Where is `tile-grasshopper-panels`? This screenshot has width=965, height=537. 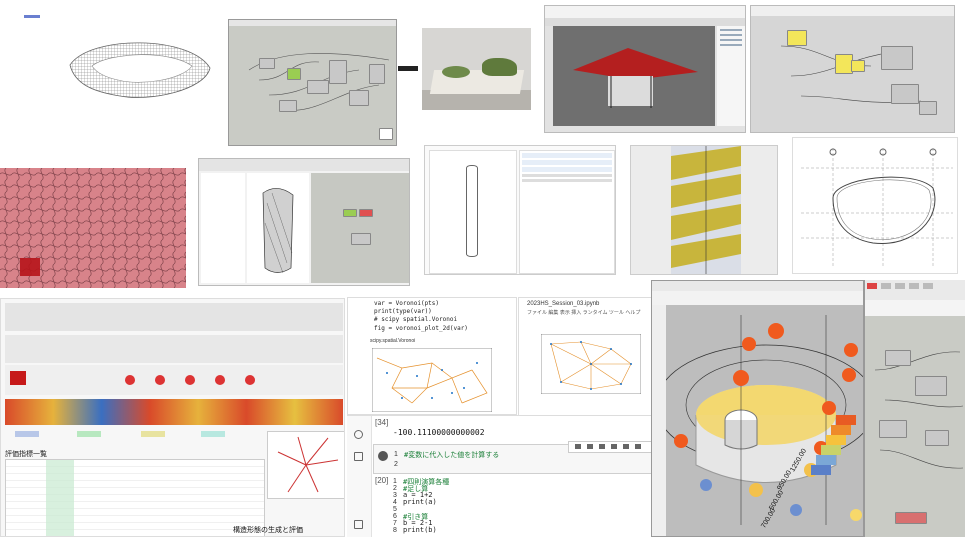
tile-grasshopper-panels is located at coordinates (852, 69).